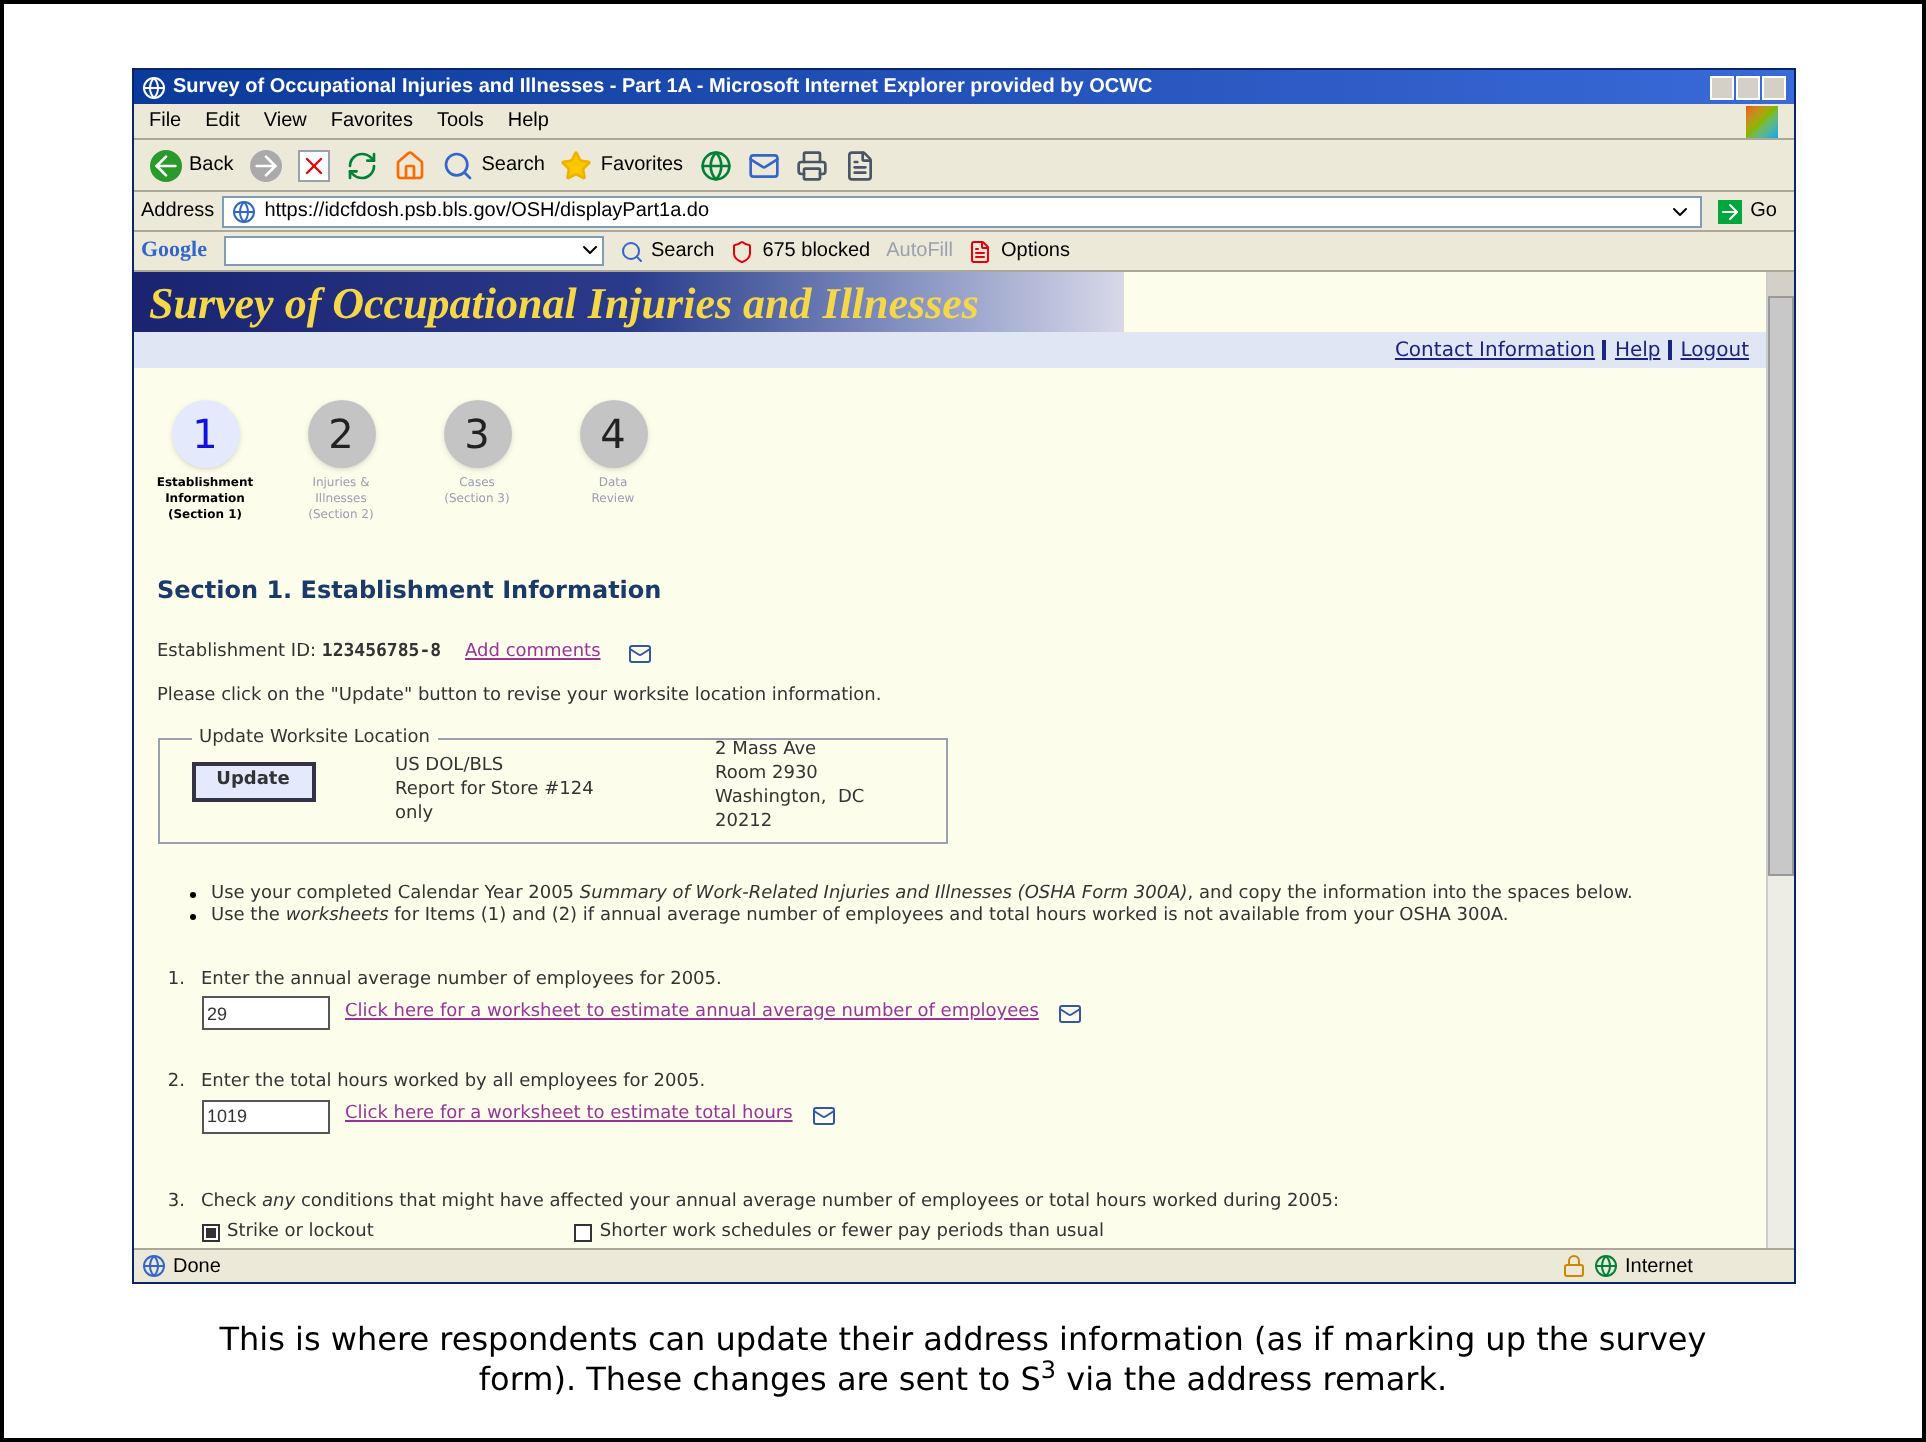  What do you see at coordinates (1747, 211) in the screenshot?
I see `go-button: Go` at bounding box center [1747, 211].